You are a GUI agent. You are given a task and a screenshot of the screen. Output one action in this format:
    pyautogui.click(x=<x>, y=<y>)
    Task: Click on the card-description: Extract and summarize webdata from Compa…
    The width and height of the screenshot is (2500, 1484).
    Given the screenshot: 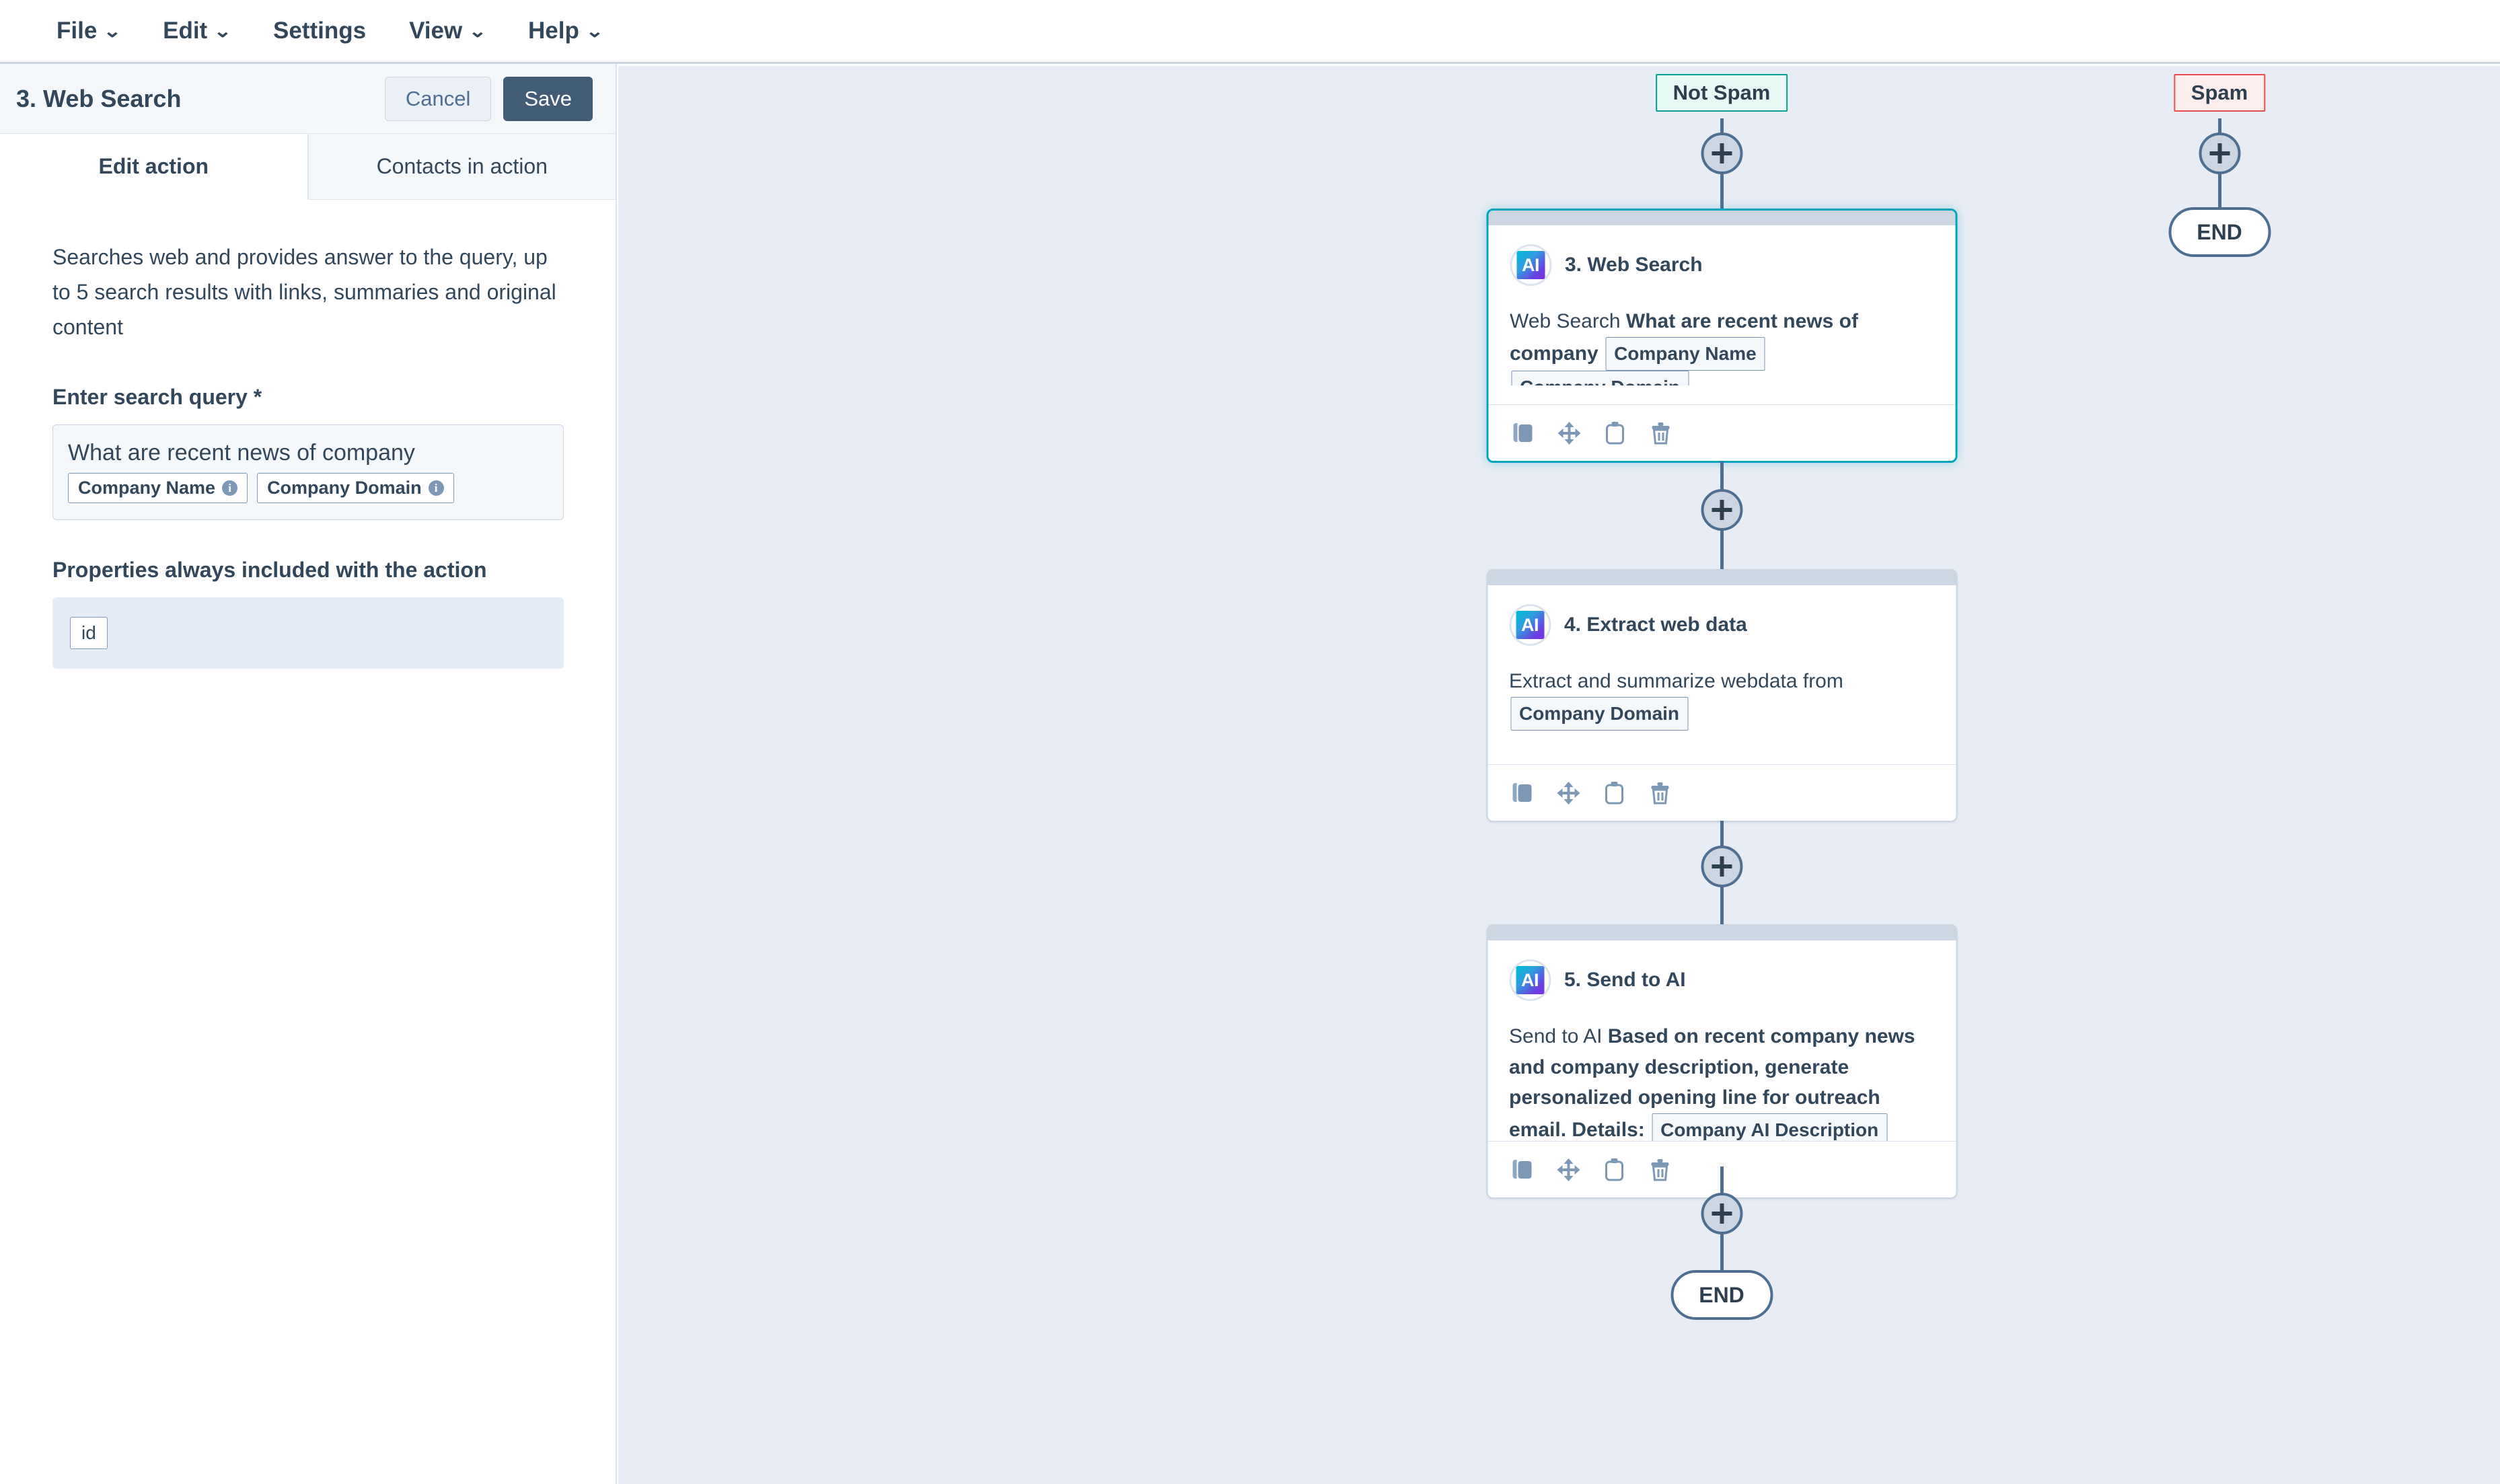 What is the action you would take?
    pyautogui.click(x=1721, y=706)
    